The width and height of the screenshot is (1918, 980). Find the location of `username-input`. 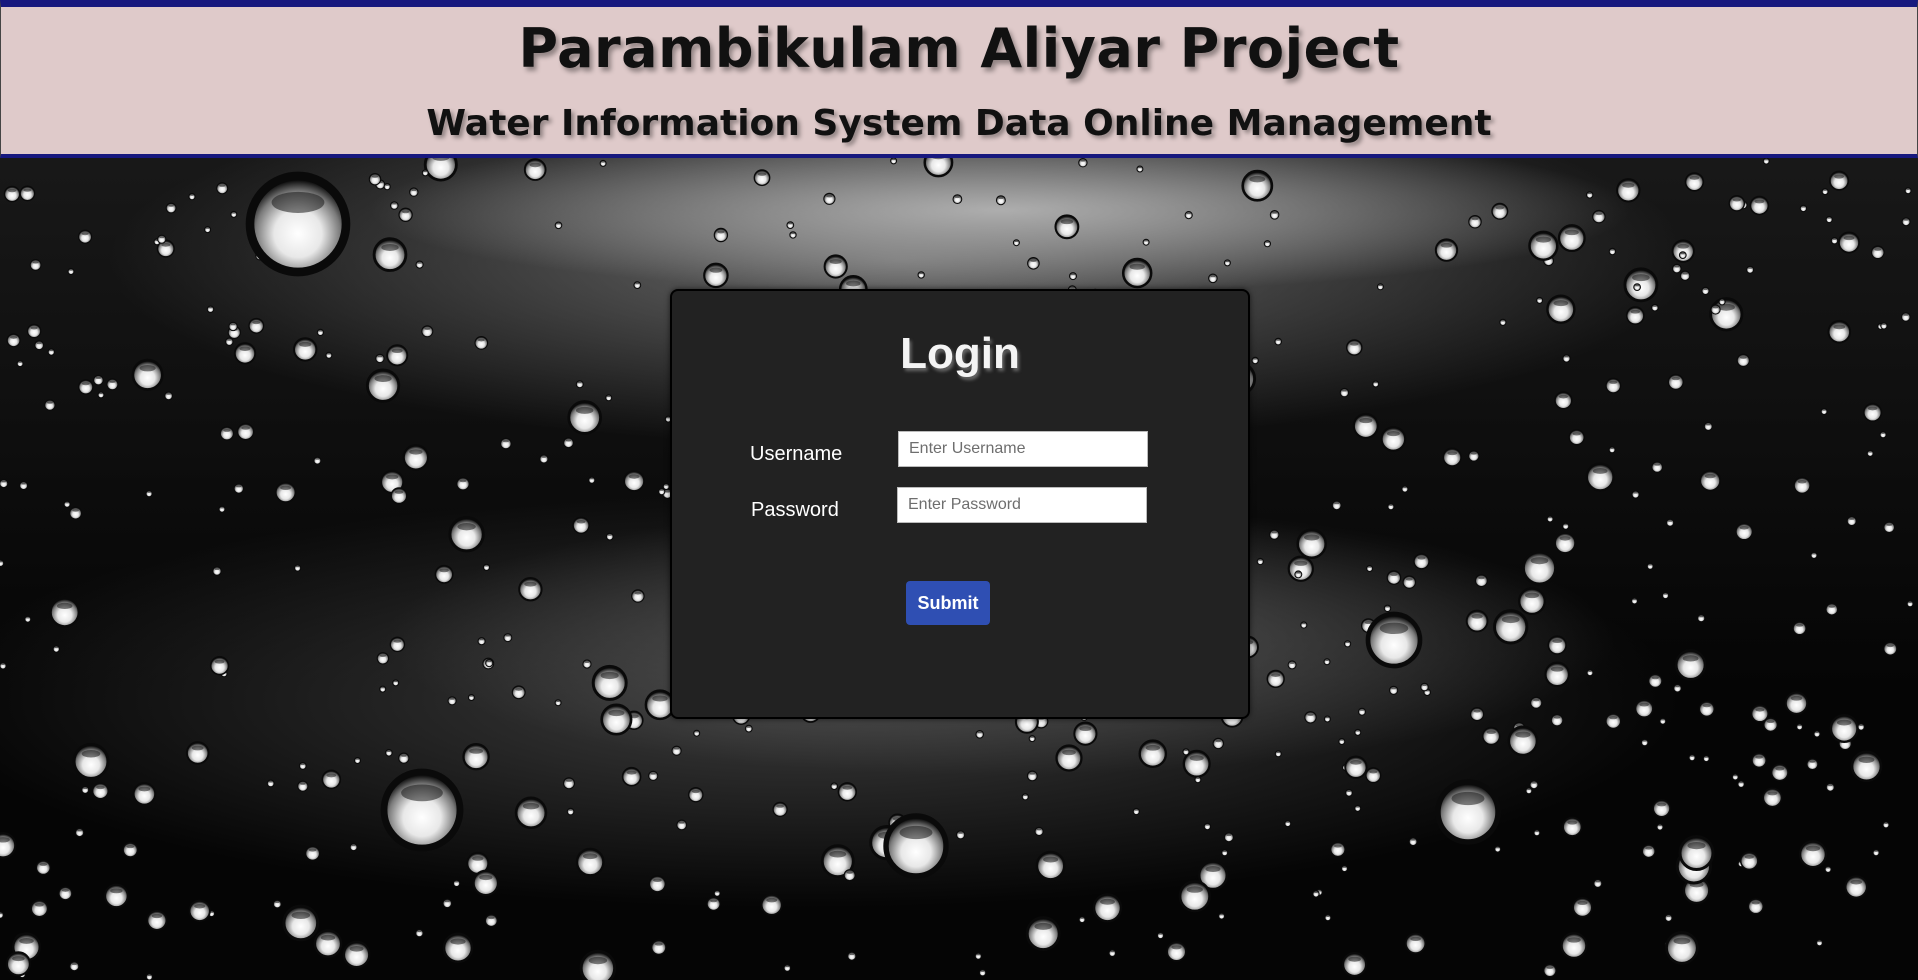

username-input is located at coordinates (1023, 449).